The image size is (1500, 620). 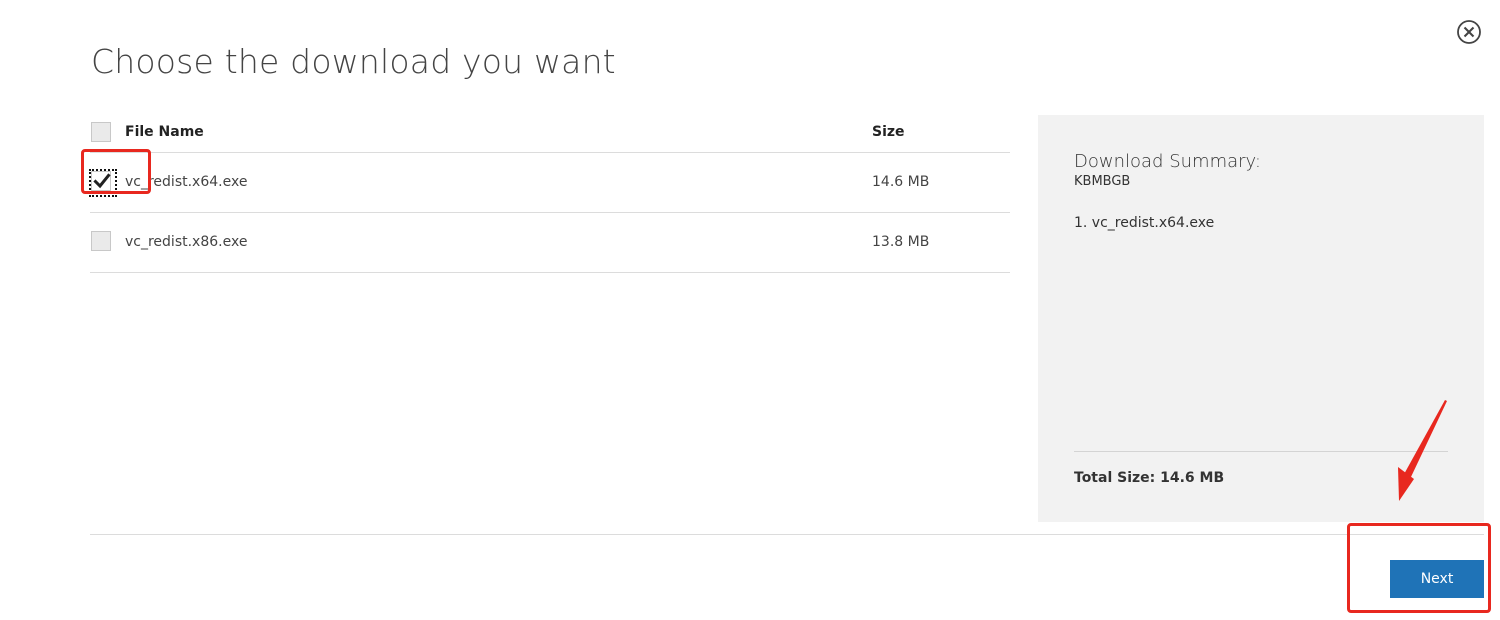 What do you see at coordinates (550, 133) in the screenshot?
I see `table-header: File Name Size` at bounding box center [550, 133].